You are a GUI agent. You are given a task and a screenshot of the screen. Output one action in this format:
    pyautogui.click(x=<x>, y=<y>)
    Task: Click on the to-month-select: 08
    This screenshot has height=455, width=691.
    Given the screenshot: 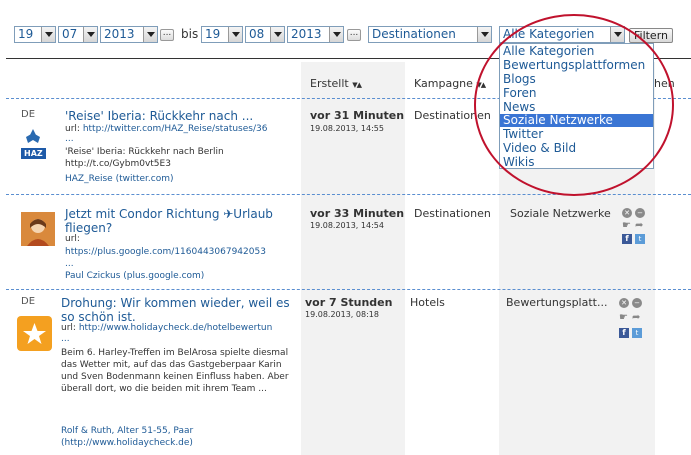 What is the action you would take?
    pyautogui.click(x=265, y=34)
    